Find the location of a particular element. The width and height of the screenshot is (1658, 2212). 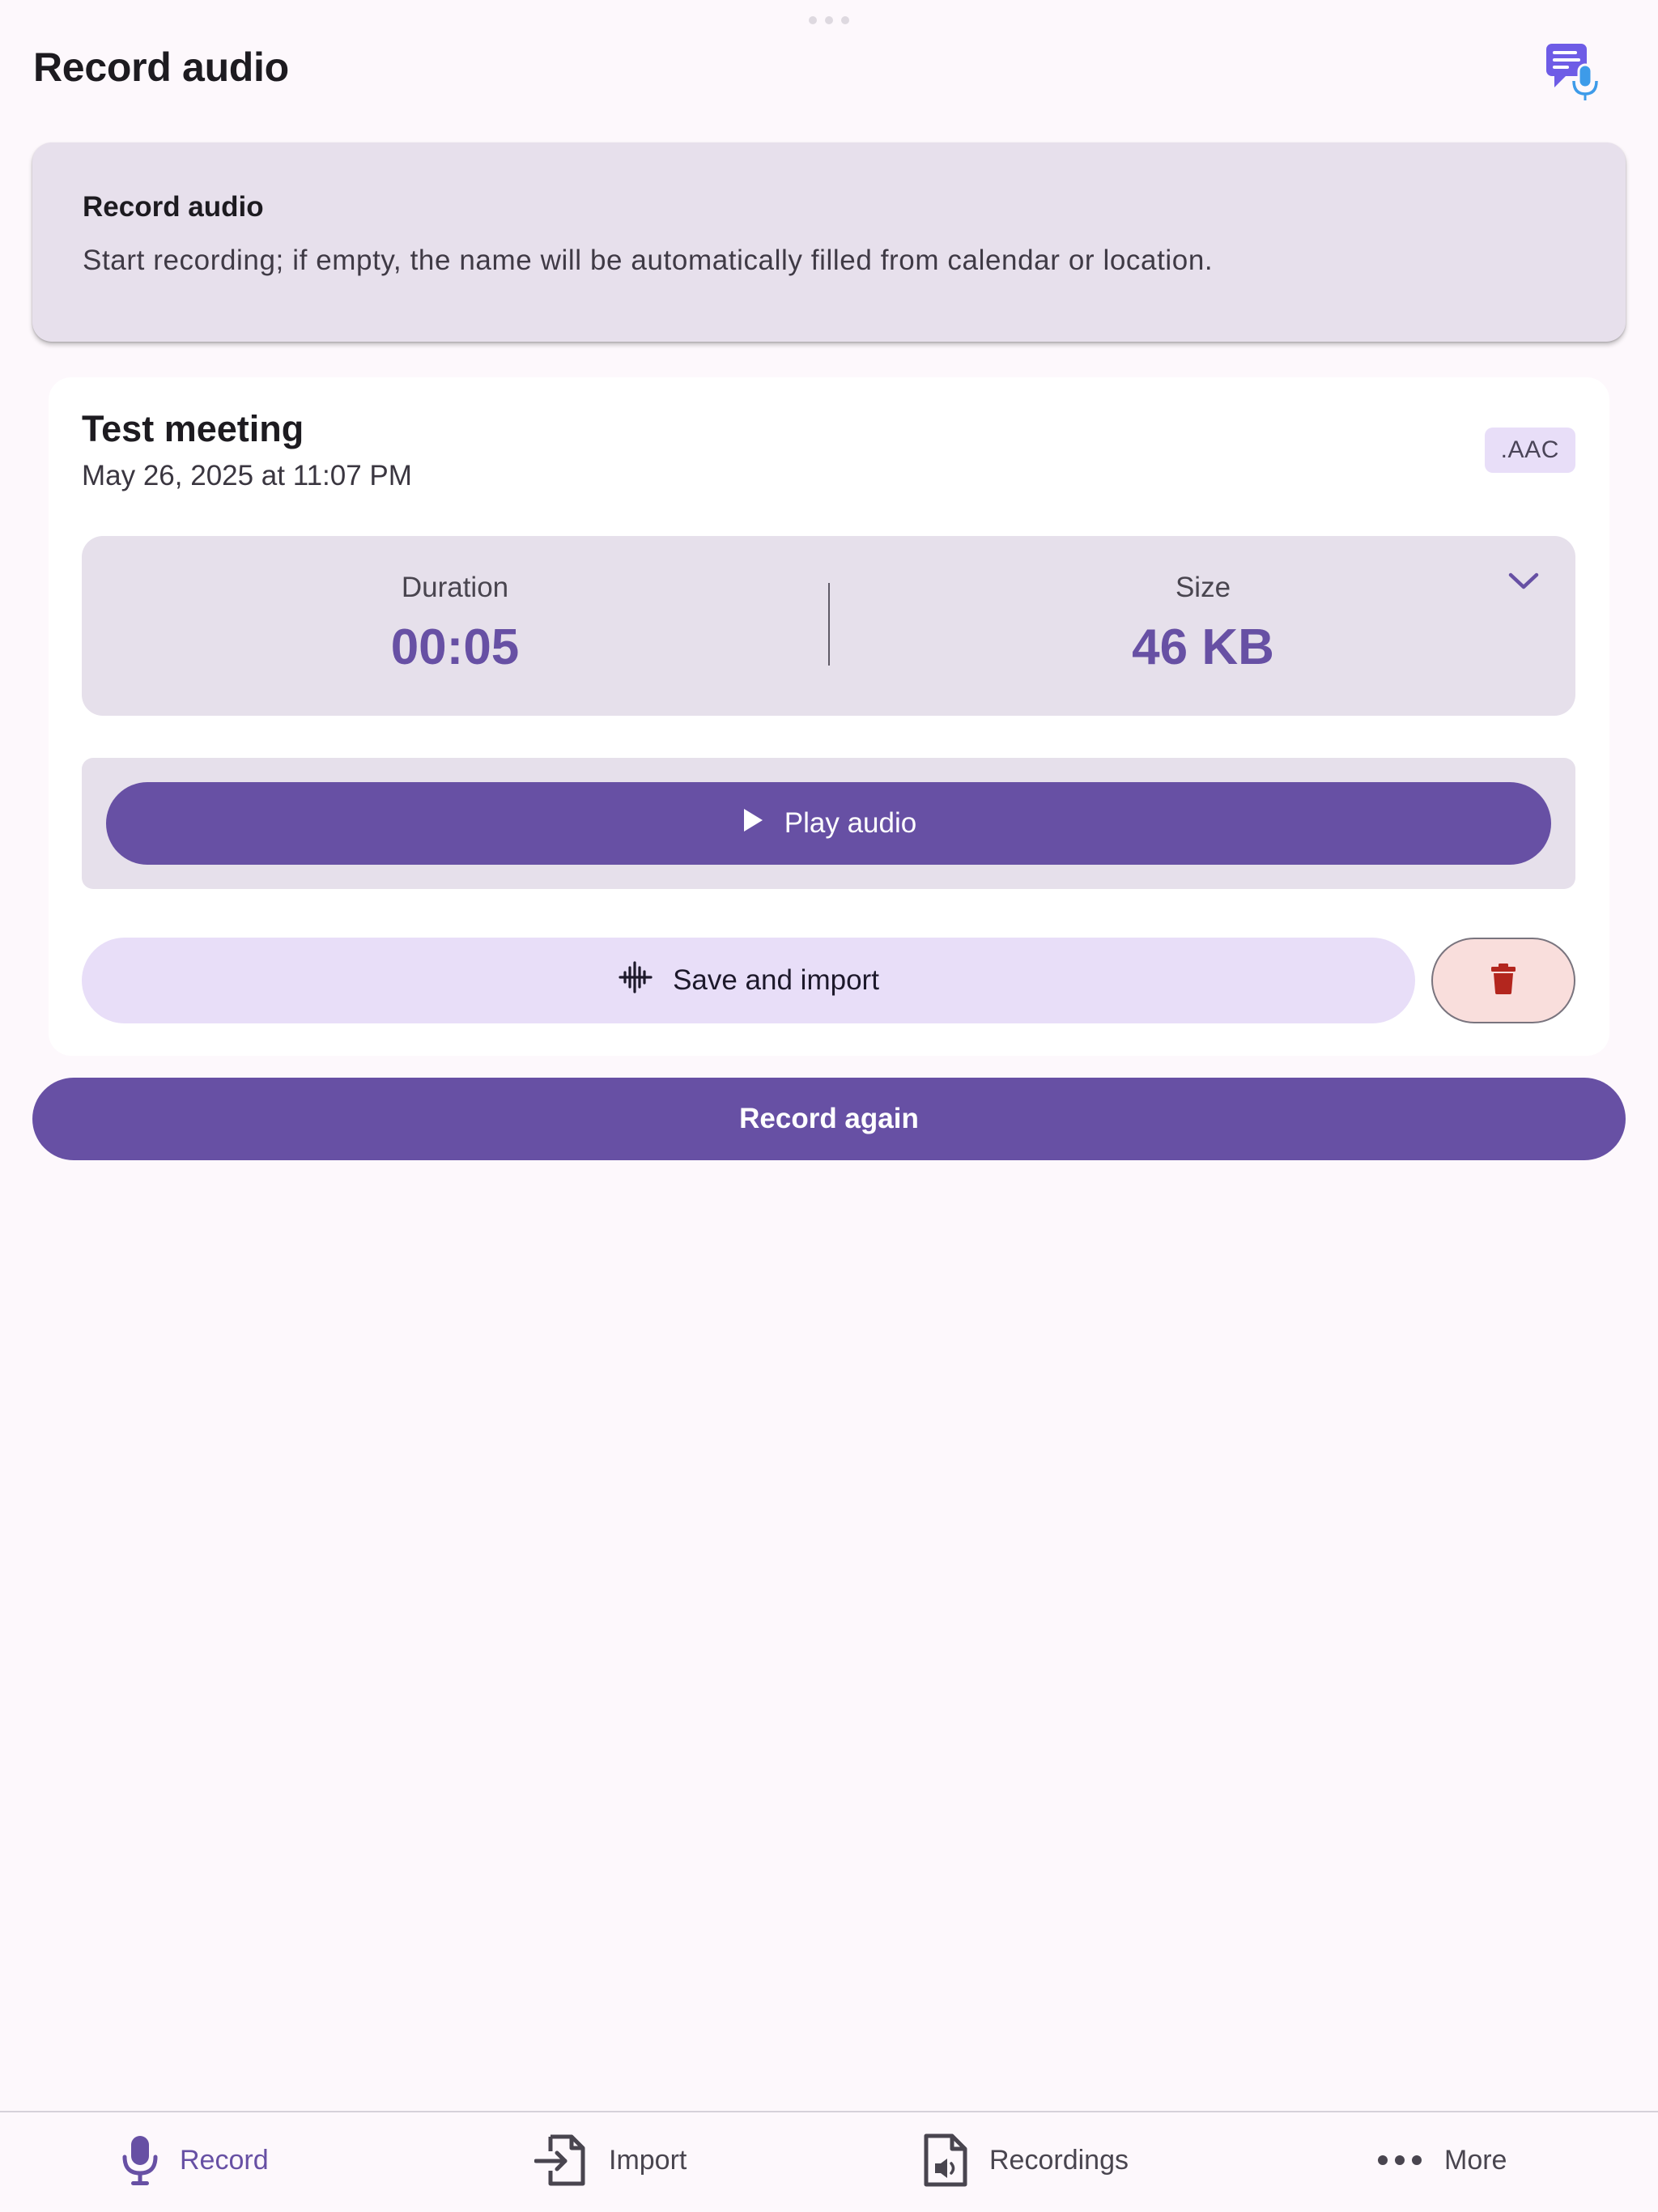

player-box: Play audio is located at coordinates (828, 824).